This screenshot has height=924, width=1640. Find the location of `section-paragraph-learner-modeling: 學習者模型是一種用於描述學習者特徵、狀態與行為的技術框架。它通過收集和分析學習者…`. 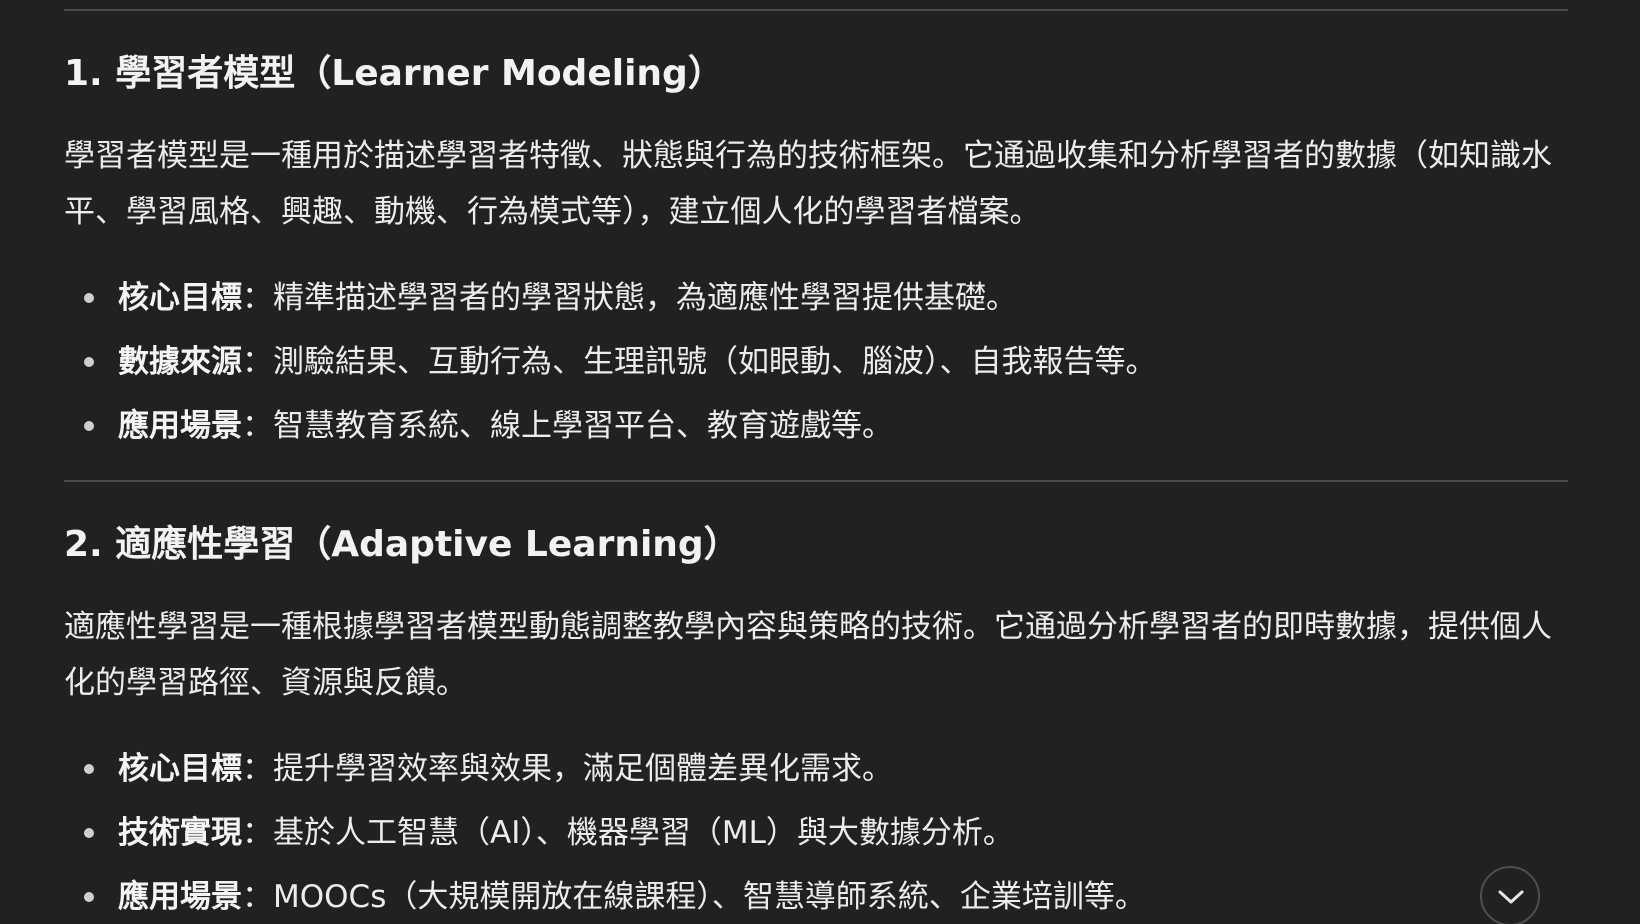

section-paragraph-learner-modeling: 學習者模型是一種用於描述學習者特徵、狀態與行為的技術框架。它通過收集和分析學習者… is located at coordinates (808, 184).